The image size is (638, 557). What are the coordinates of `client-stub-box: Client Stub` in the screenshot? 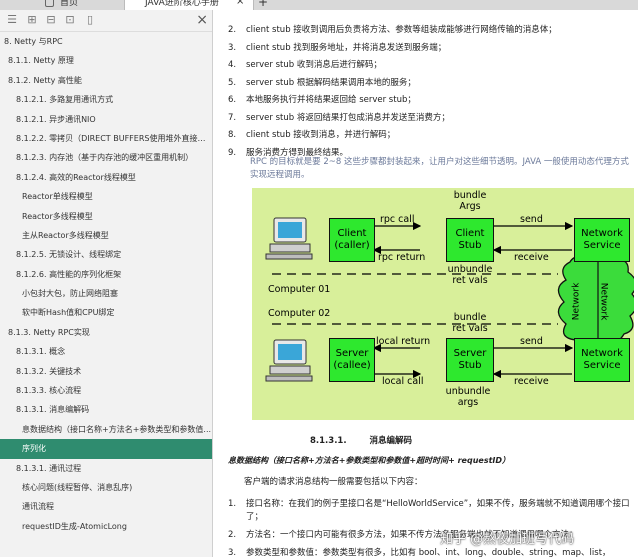 It's located at (470, 240).